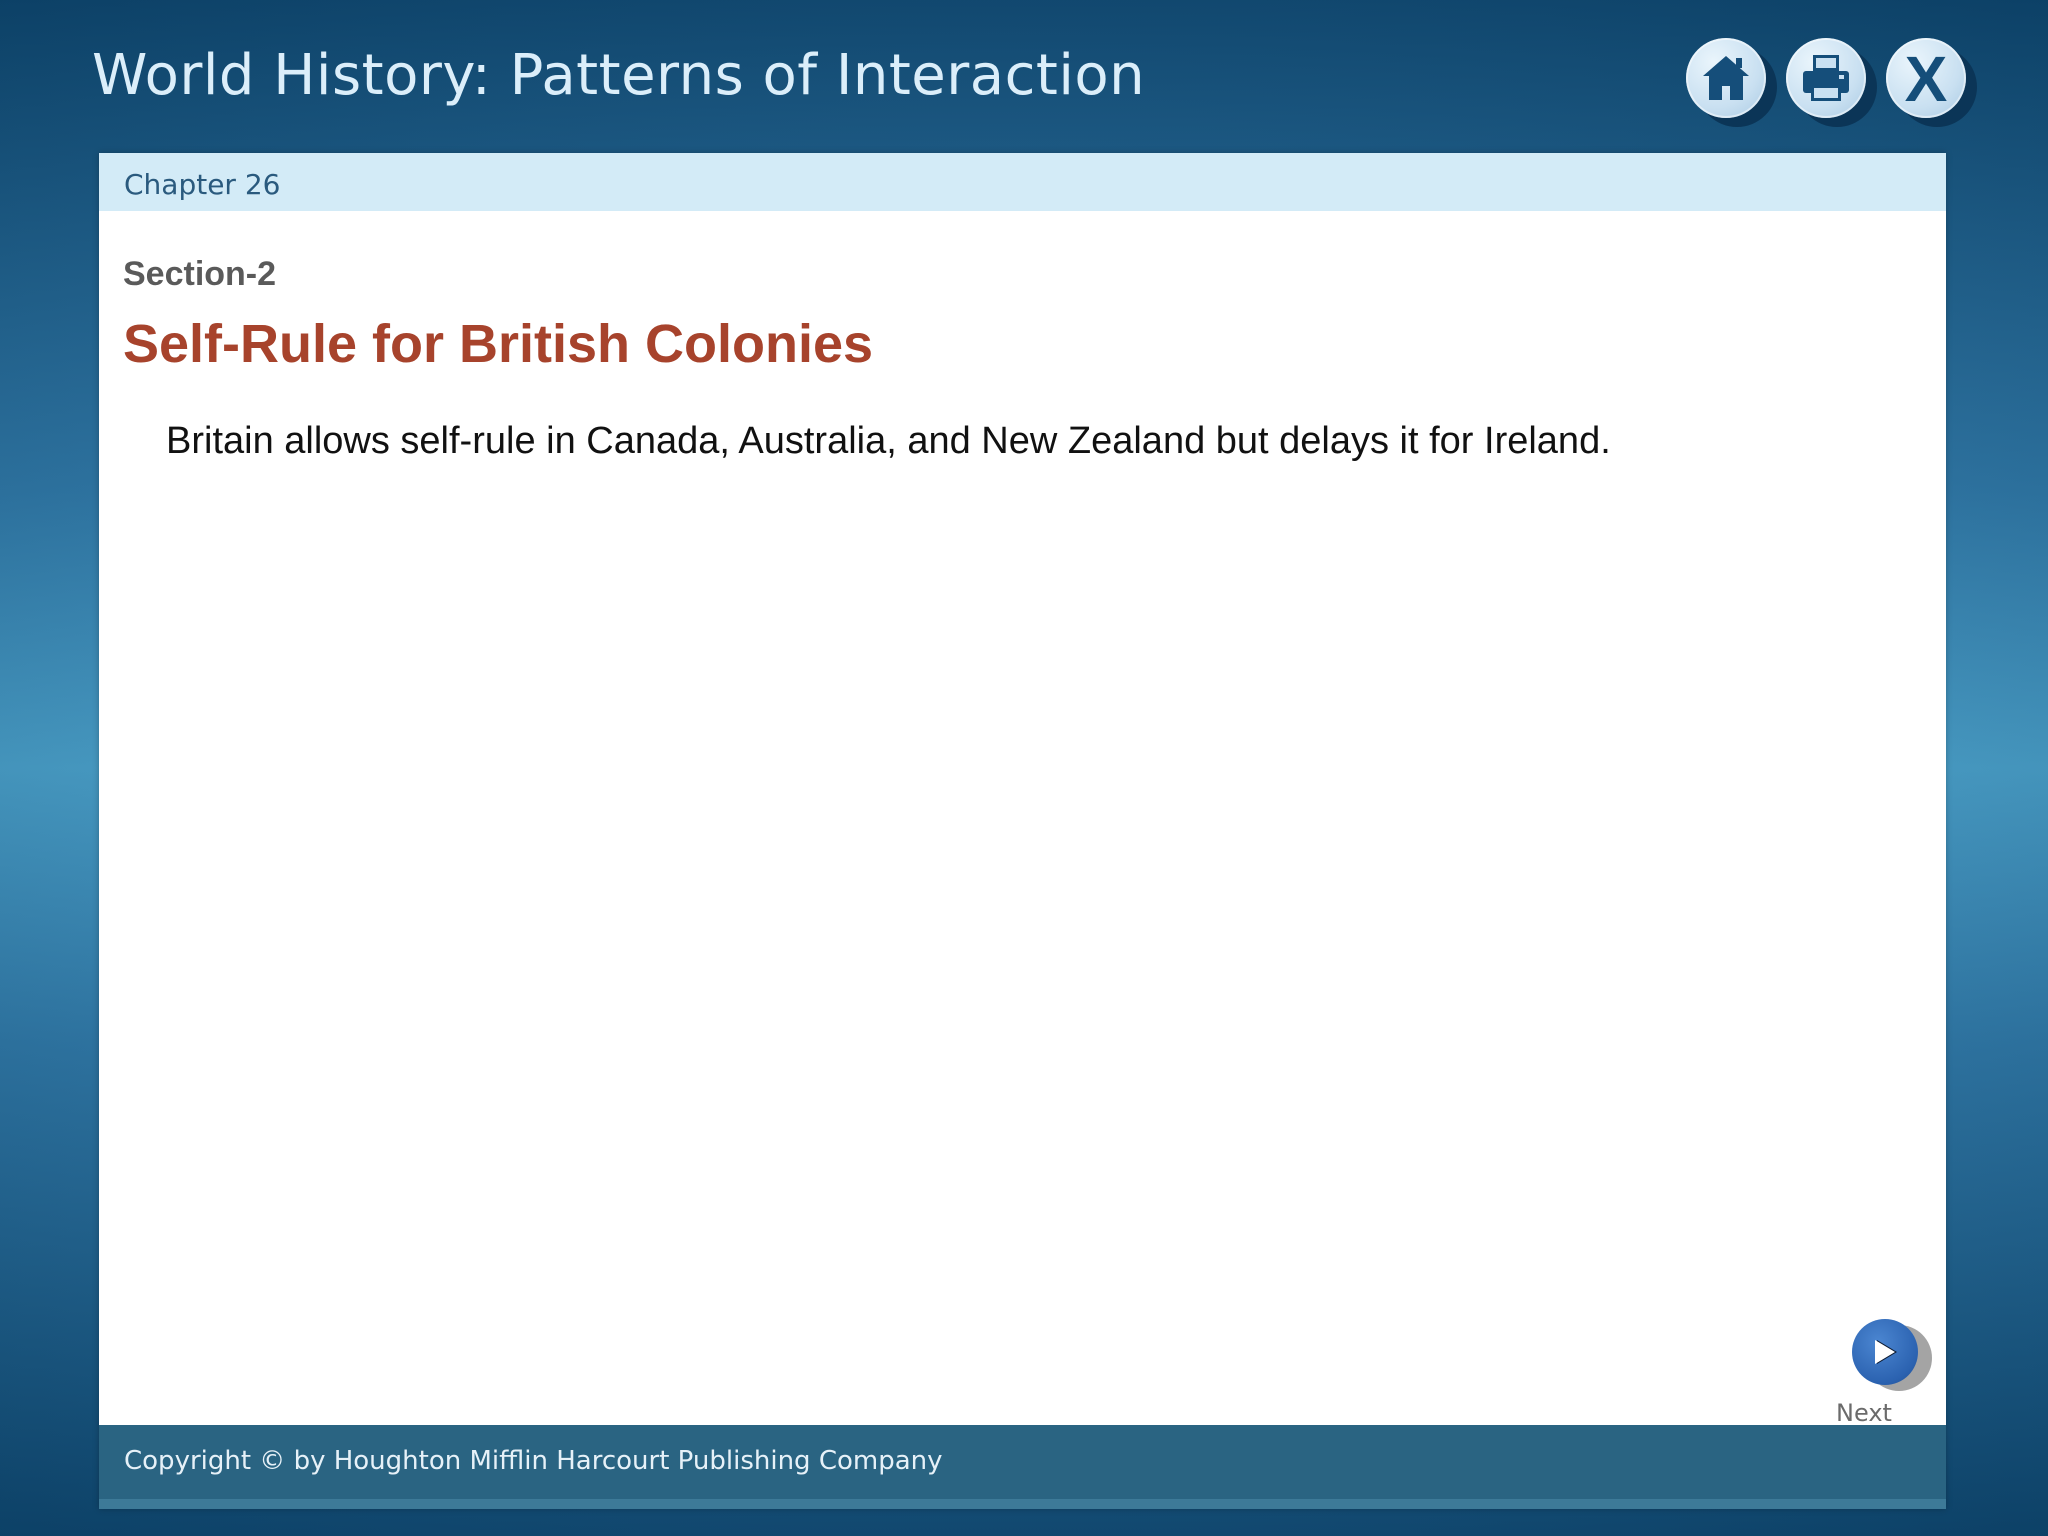  Describe the element at coordinates (200, 274) in the screenshot. I see `section-label: Section-2` at that location.